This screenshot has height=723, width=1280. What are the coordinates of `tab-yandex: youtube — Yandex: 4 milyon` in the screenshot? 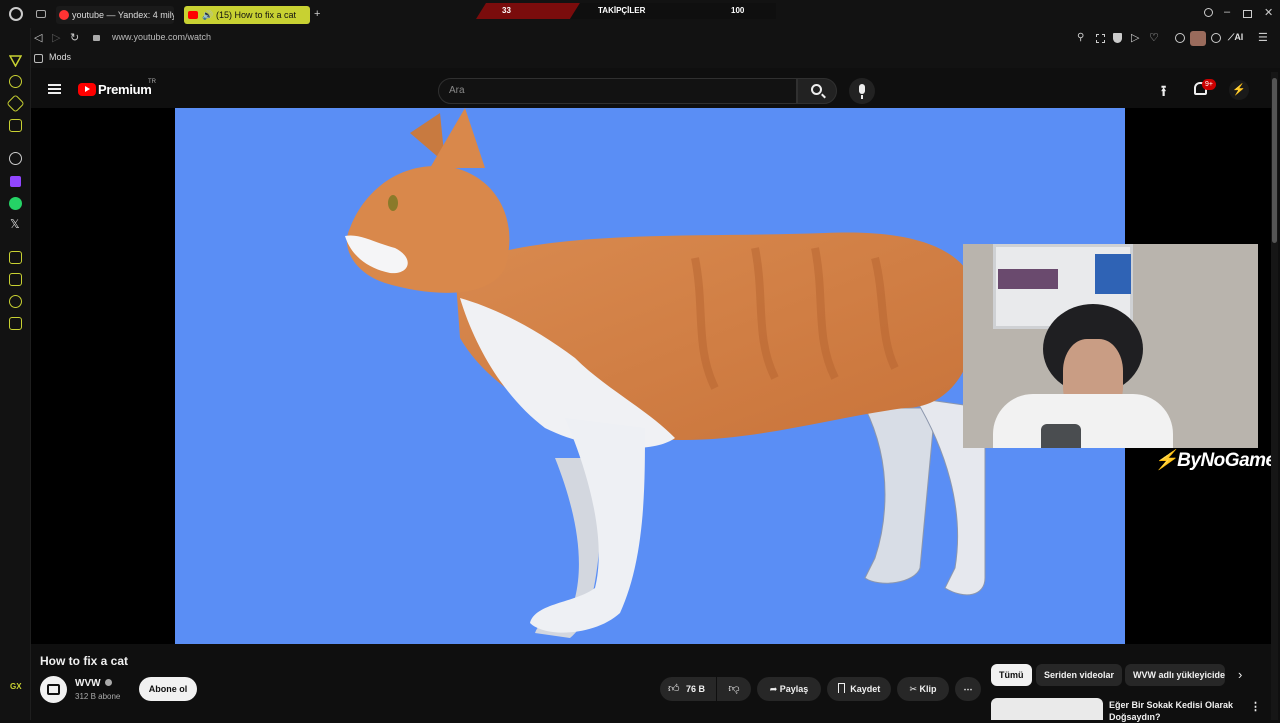 It's located at (115, 15).